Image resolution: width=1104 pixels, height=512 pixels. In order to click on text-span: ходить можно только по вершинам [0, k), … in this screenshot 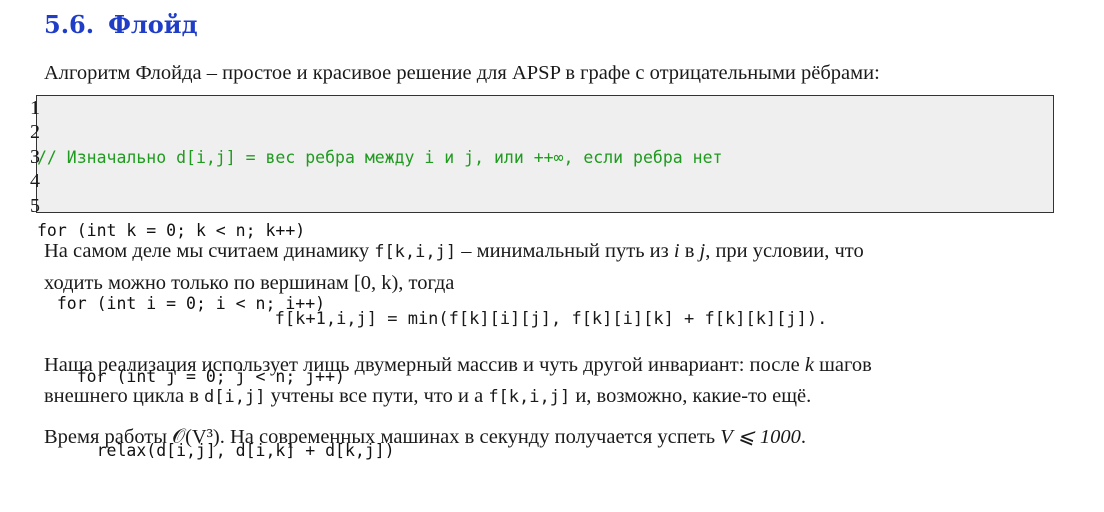, I will do `click(249, 283)`.